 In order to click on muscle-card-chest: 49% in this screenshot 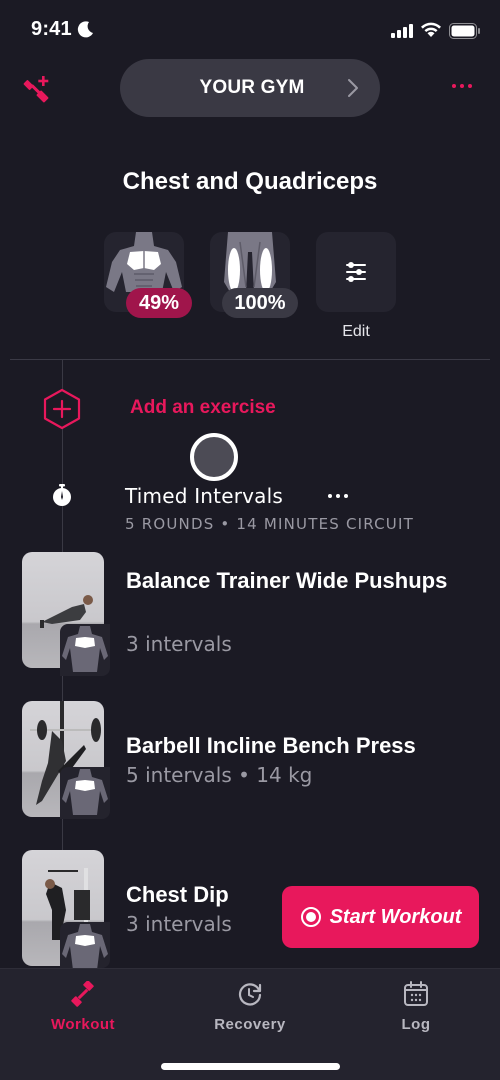, I will do `click(148, 275)`.